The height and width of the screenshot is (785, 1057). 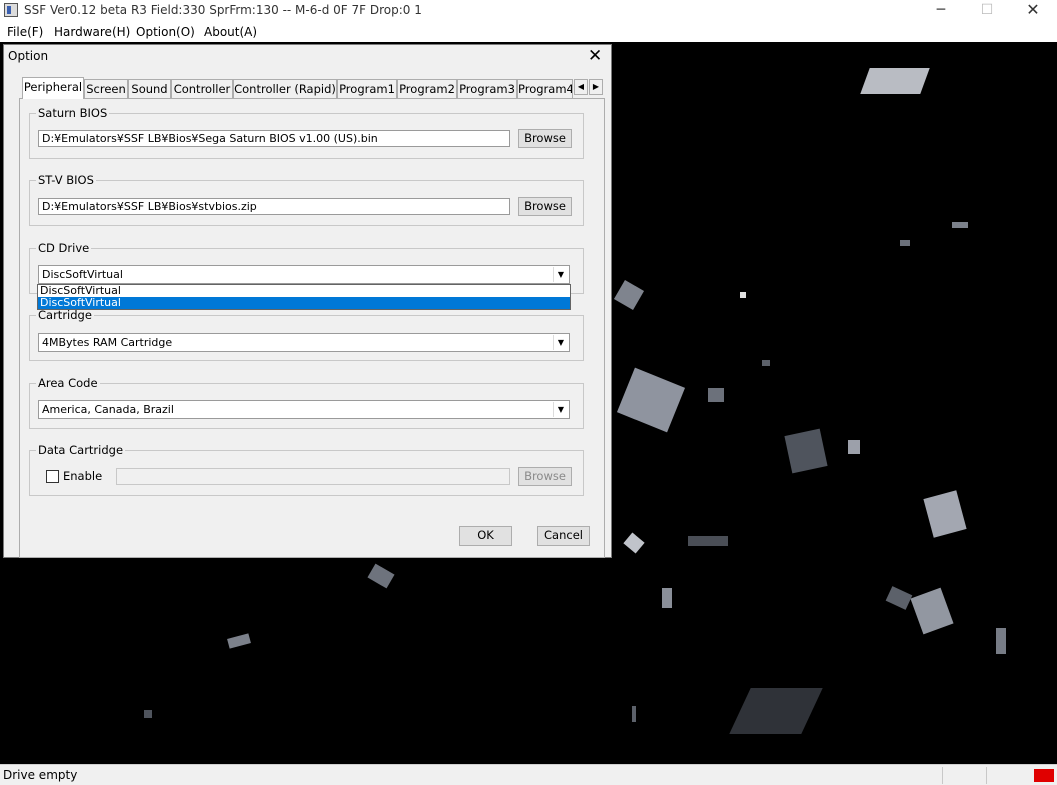 What do you see at coordinates (528, 774) in the screenshot?
I see `status-bar: Drive empty` at bounding box center [528, 774].